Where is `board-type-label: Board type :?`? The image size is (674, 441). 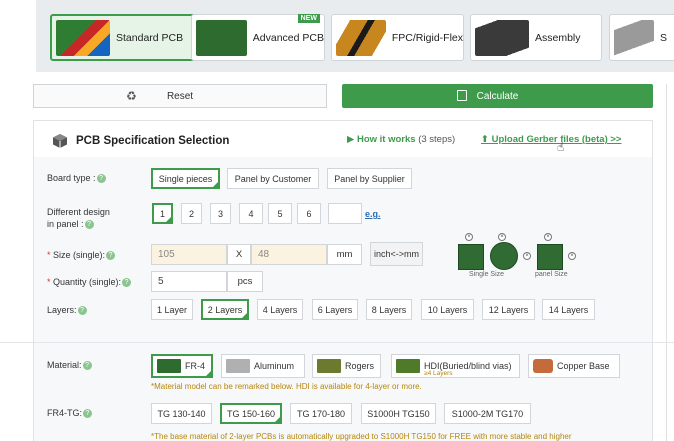 board-type-label: Board type :? is located at coordinates (76, 178).